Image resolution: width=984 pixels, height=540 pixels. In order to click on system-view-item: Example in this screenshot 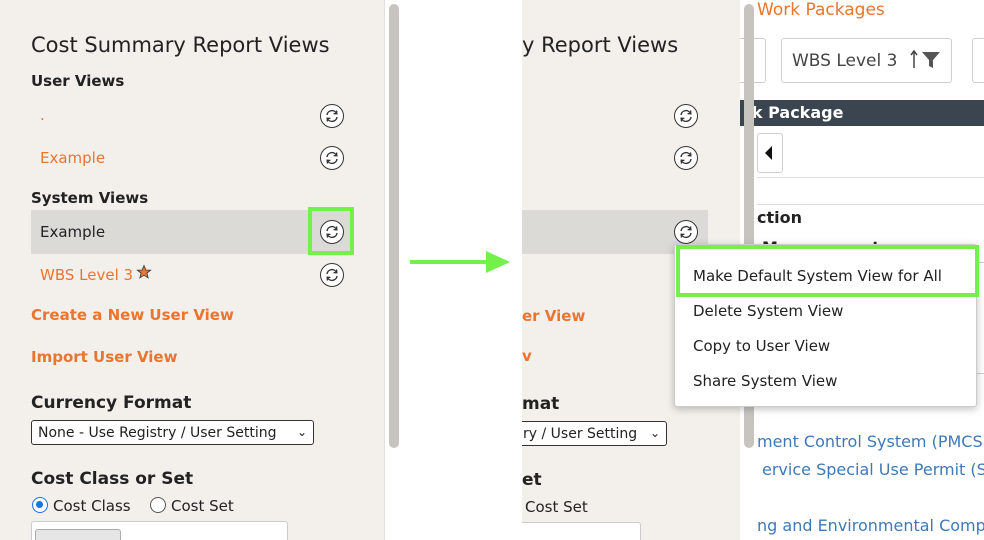, I will do `click(72, 232)`.